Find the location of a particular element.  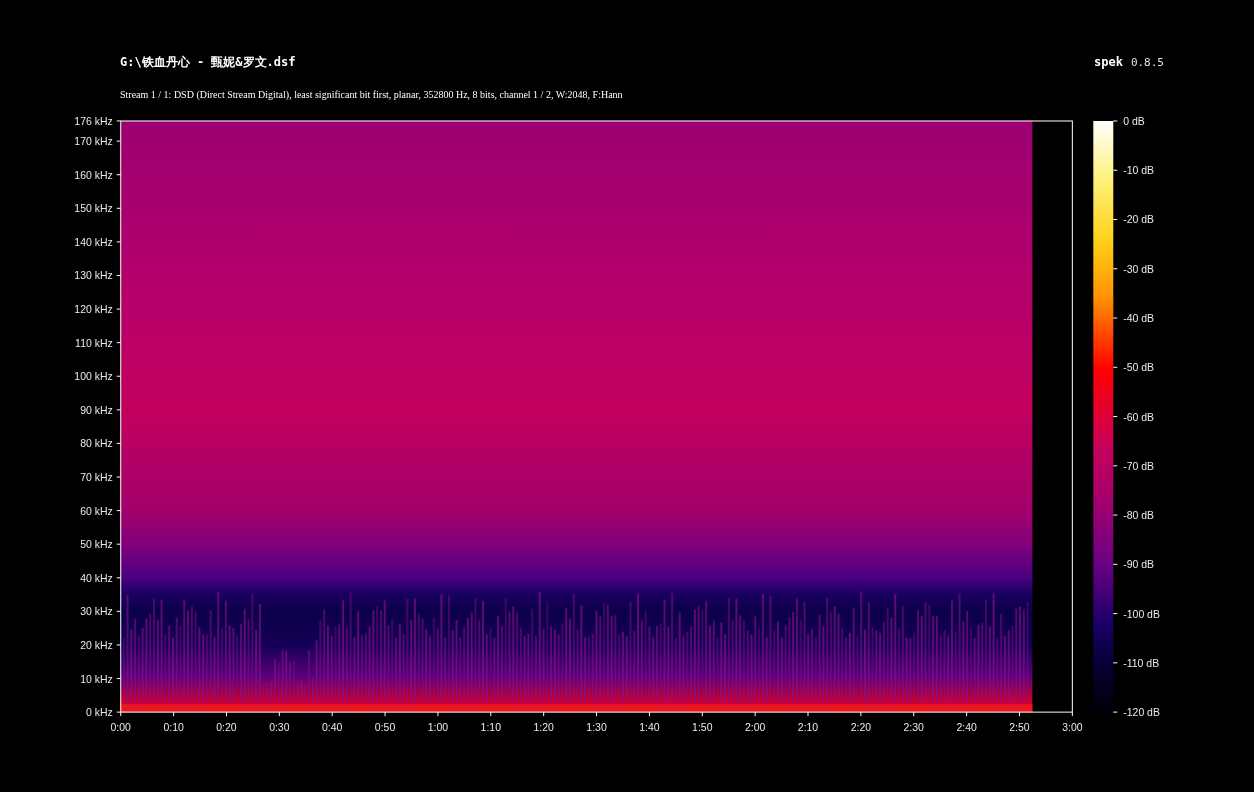

time-label: 0:20 is located at coordinates (226, 728).